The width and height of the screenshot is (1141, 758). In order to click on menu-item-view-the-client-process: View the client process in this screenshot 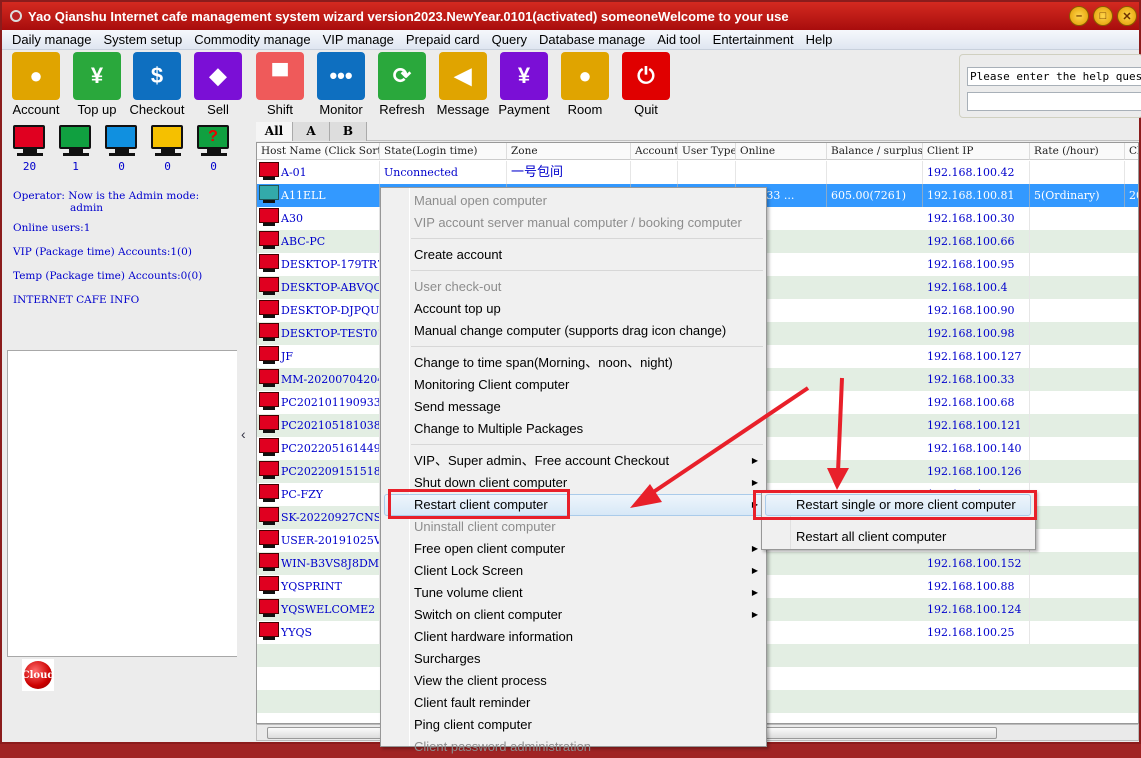, I will do `click(480, 681)`.